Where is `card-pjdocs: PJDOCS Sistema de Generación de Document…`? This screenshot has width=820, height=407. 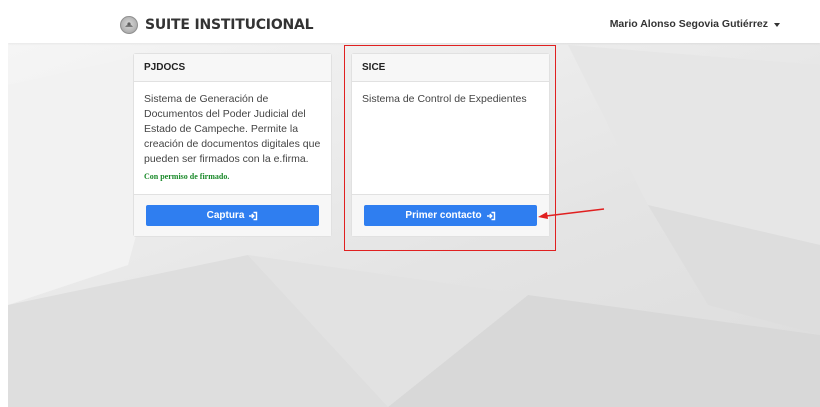 card-pjdocs: PJDOCS Sistema de Generación de Document… is located at coordinates (232, 145).